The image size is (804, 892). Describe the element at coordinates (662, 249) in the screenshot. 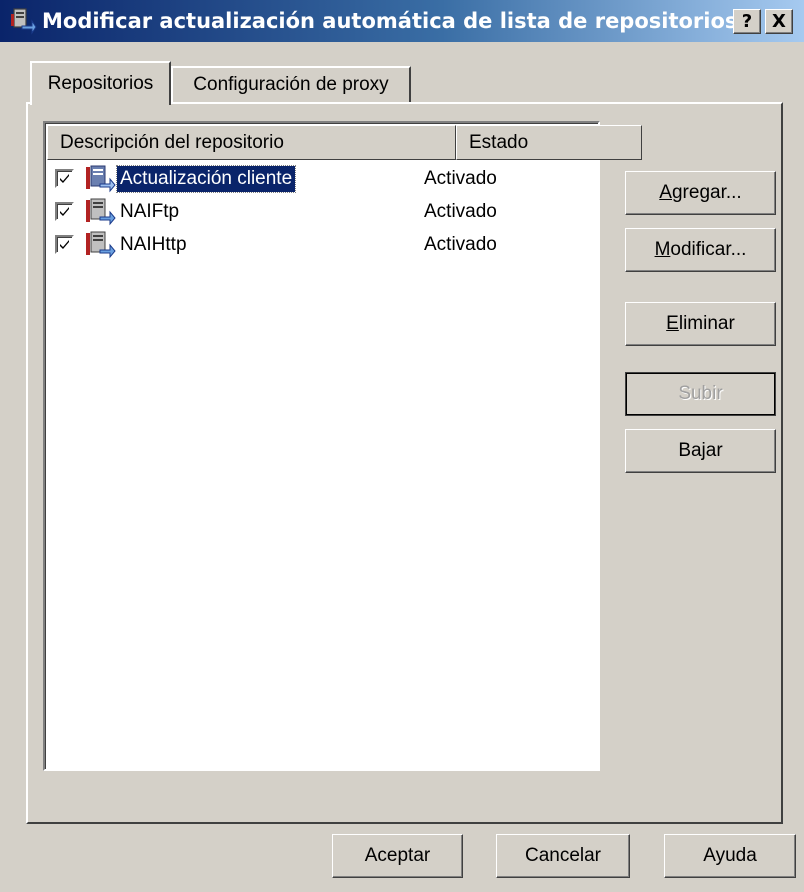

I see `modificar-accel: M` at that location.